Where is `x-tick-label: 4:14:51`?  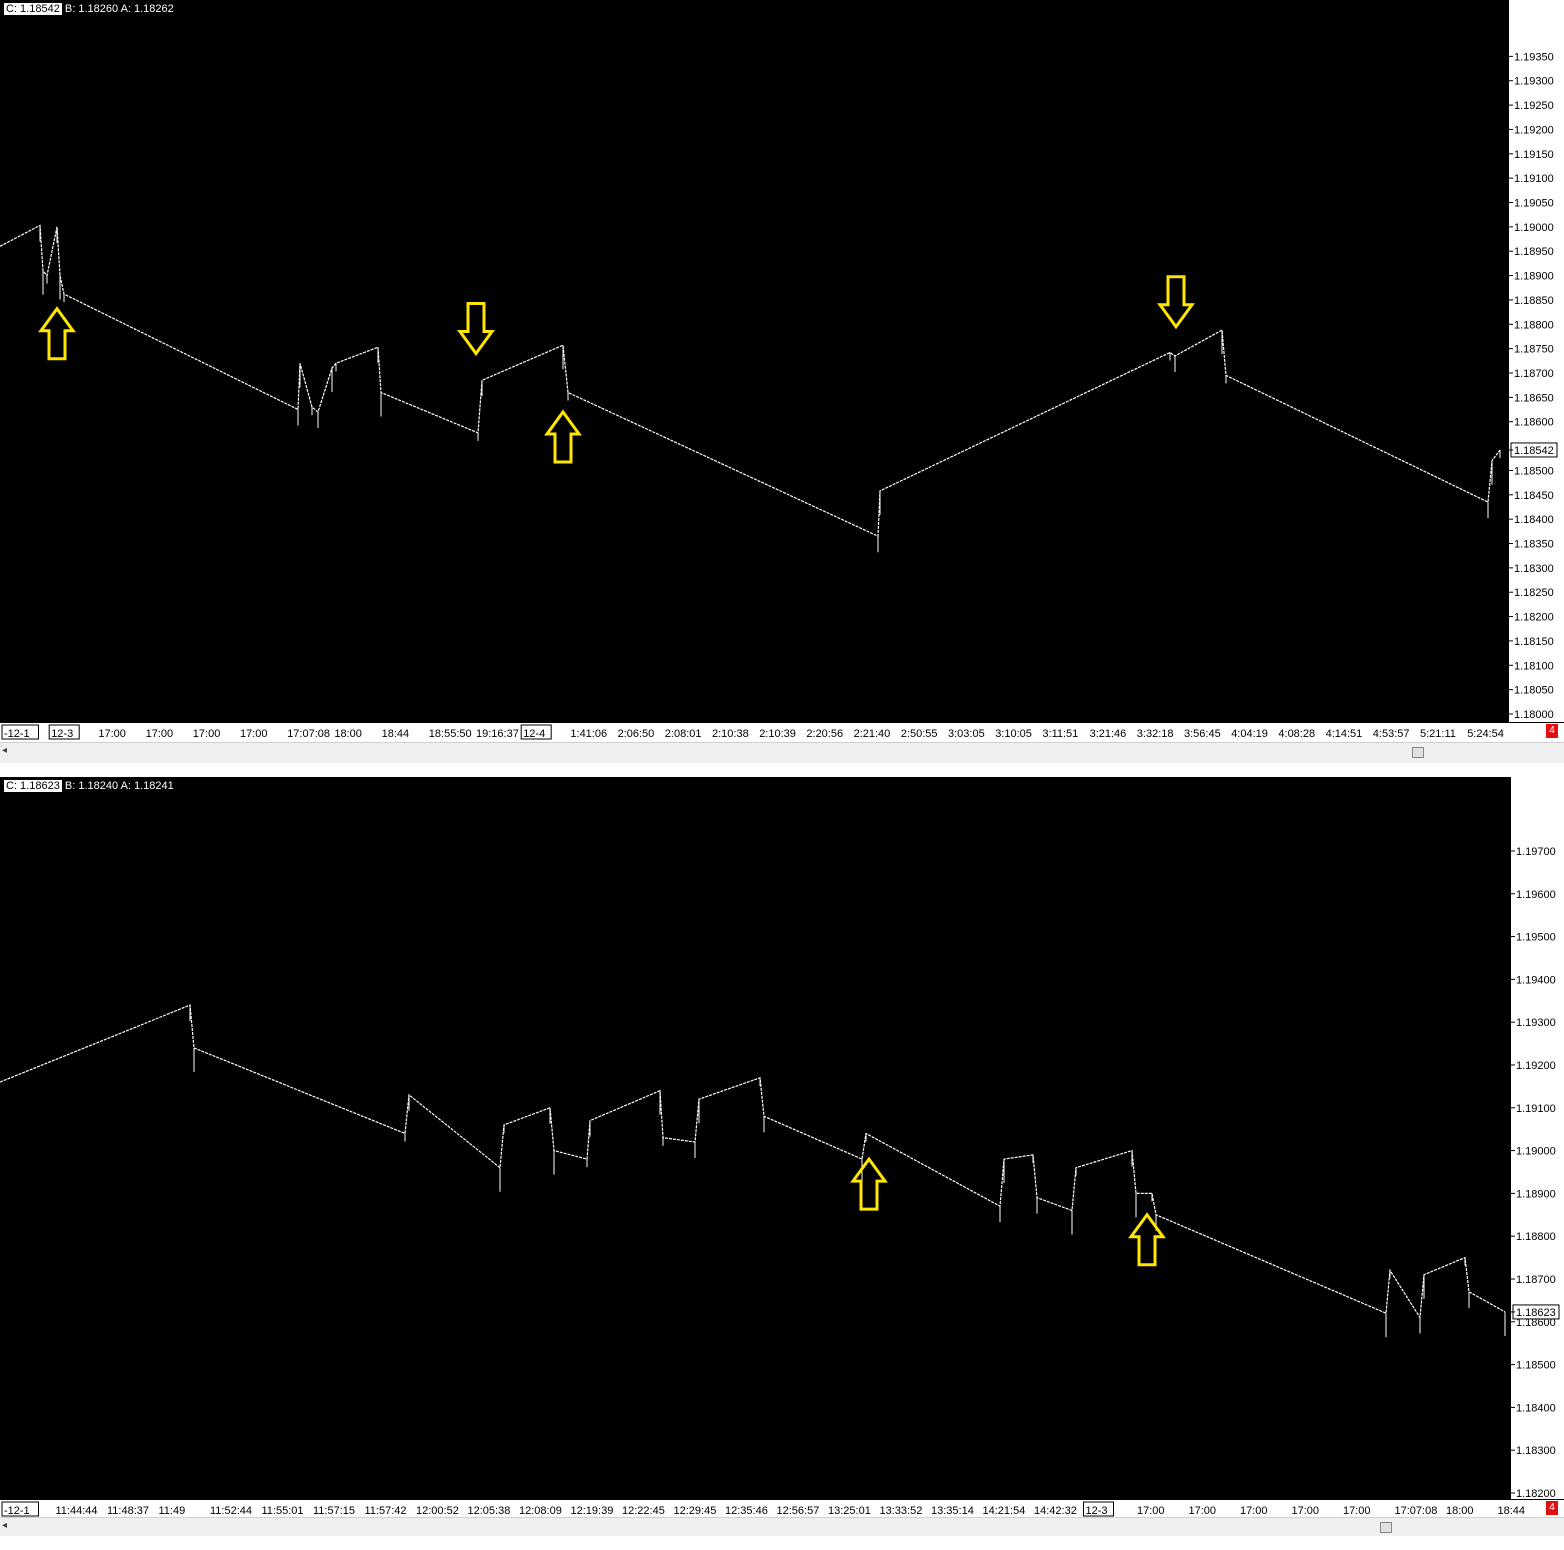
x-tick-label: 4:14:51 is located at coordinates (1344, 734).